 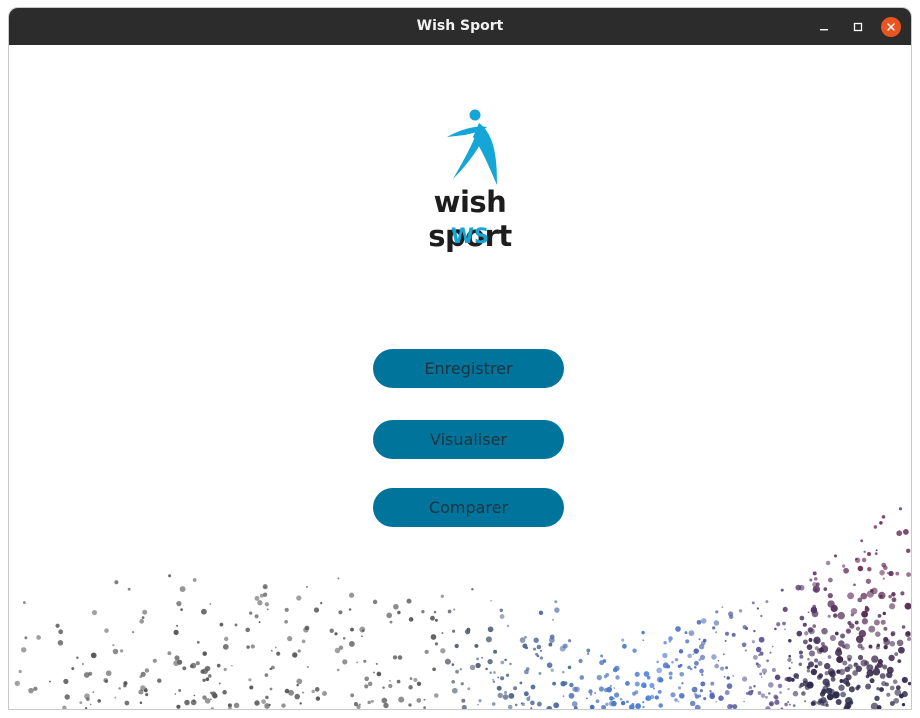 I want to click on maximize-icon, so click(x=858, y=27).